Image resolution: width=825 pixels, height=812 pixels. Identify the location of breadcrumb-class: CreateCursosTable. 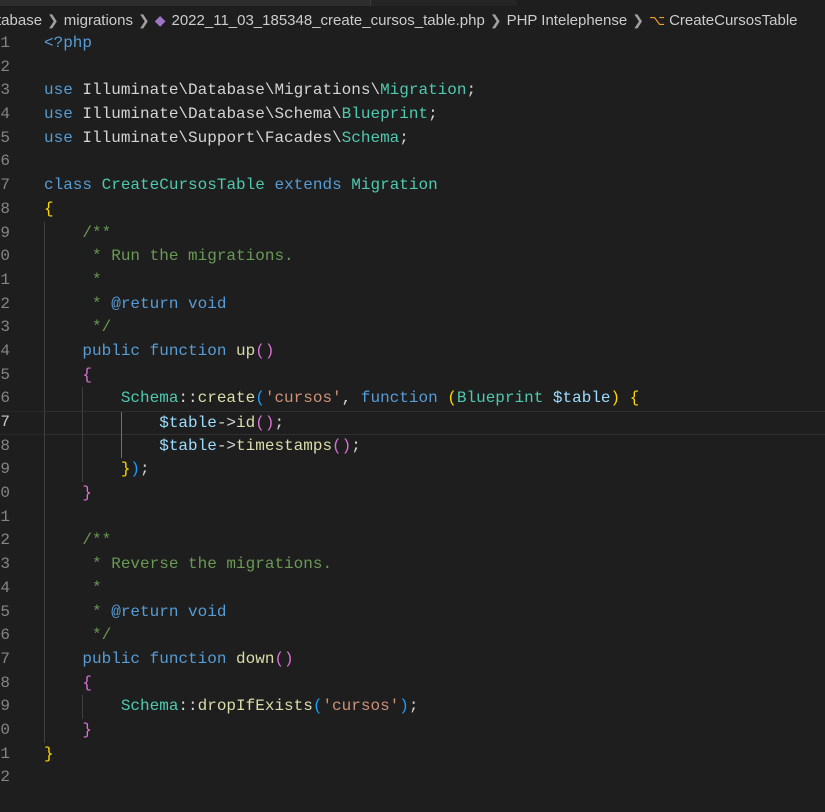
(733, 20).